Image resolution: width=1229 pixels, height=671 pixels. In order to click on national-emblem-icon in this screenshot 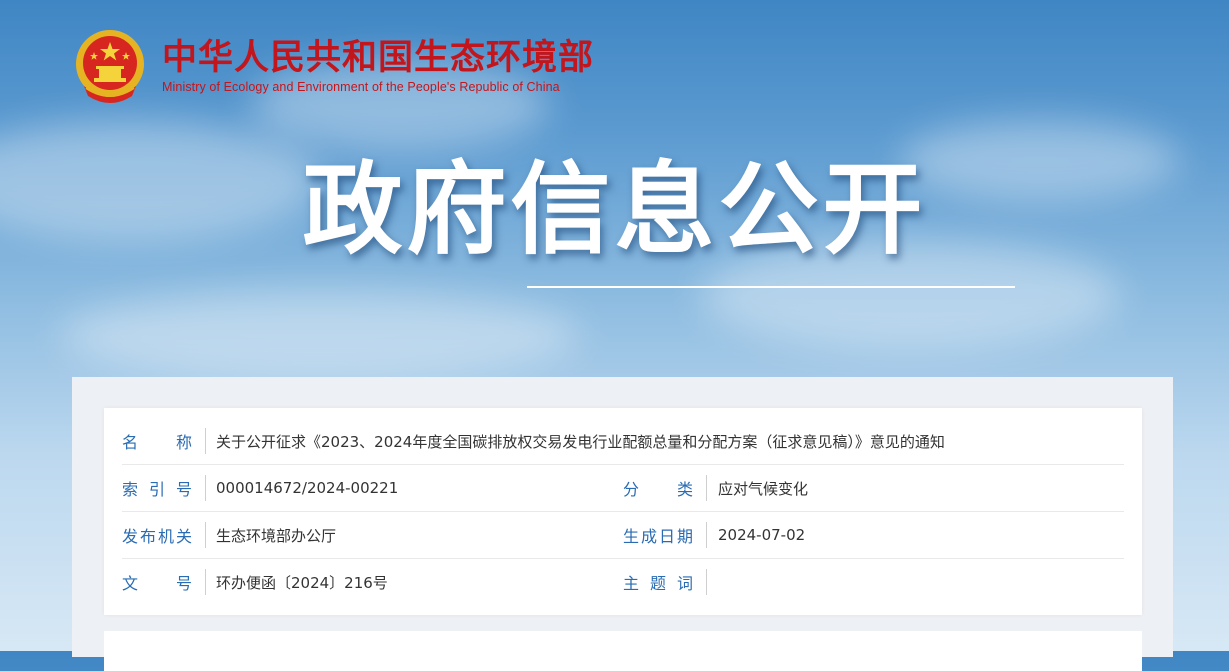, I will do `click(110, 66)`.